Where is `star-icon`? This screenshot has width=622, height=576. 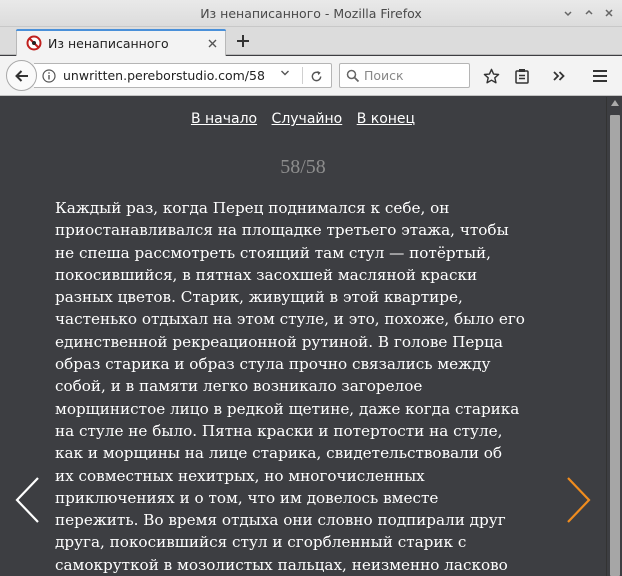 star-icon is located at coordinates (491, 75).